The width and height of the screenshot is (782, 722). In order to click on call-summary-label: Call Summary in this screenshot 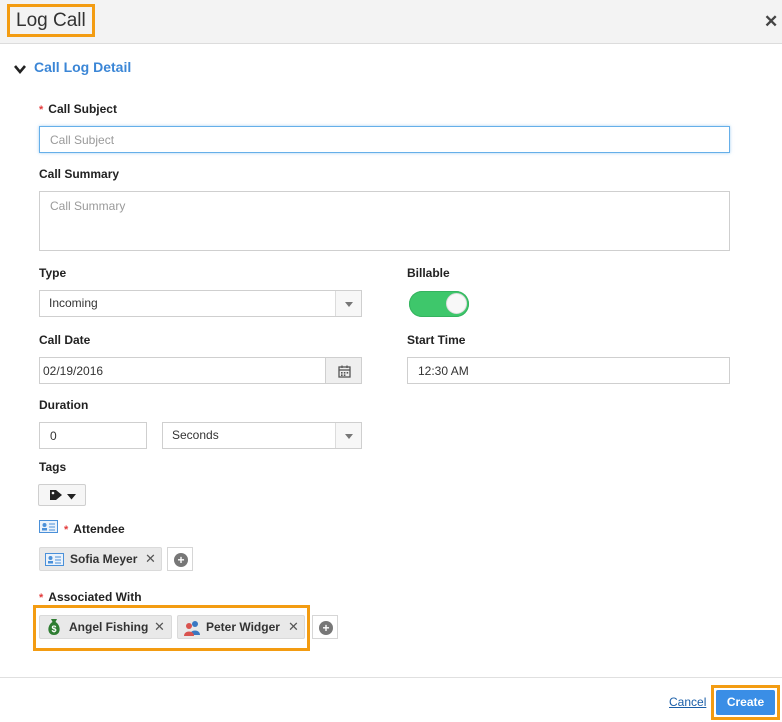, I will do `click(79, 174)`.